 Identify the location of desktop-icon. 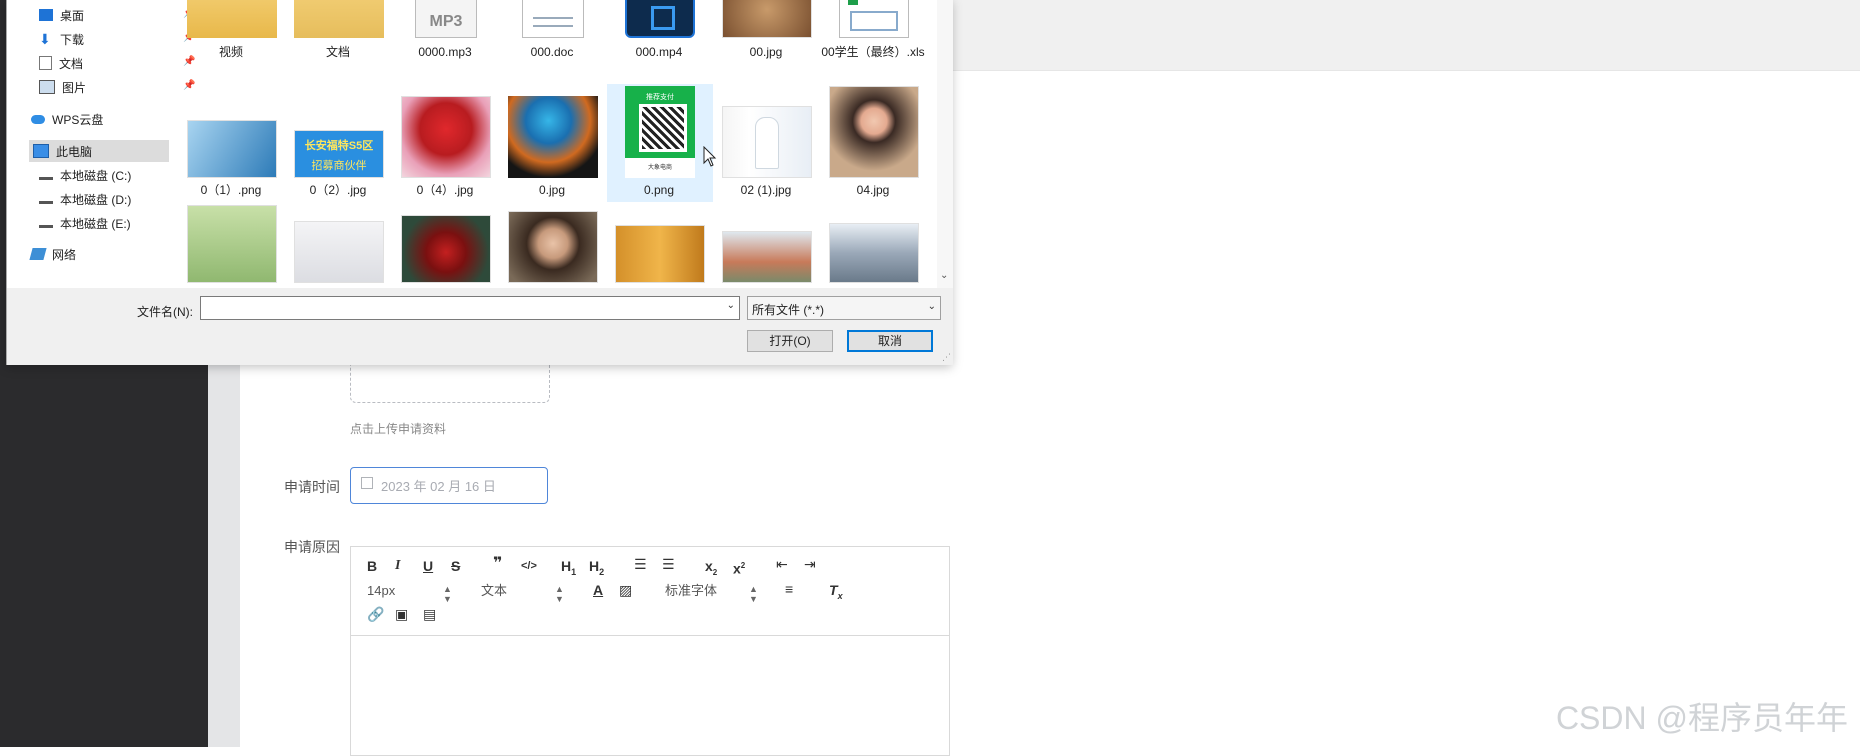
(46, 15).